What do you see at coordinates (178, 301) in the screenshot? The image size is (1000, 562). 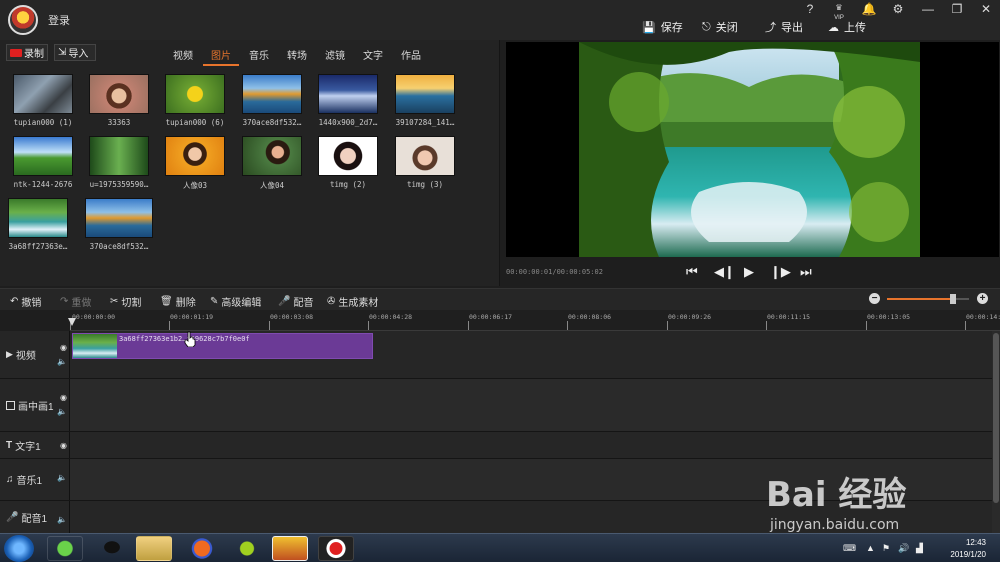 I see `delete-button: 🗑 删除` at bounding box center [178, 301].